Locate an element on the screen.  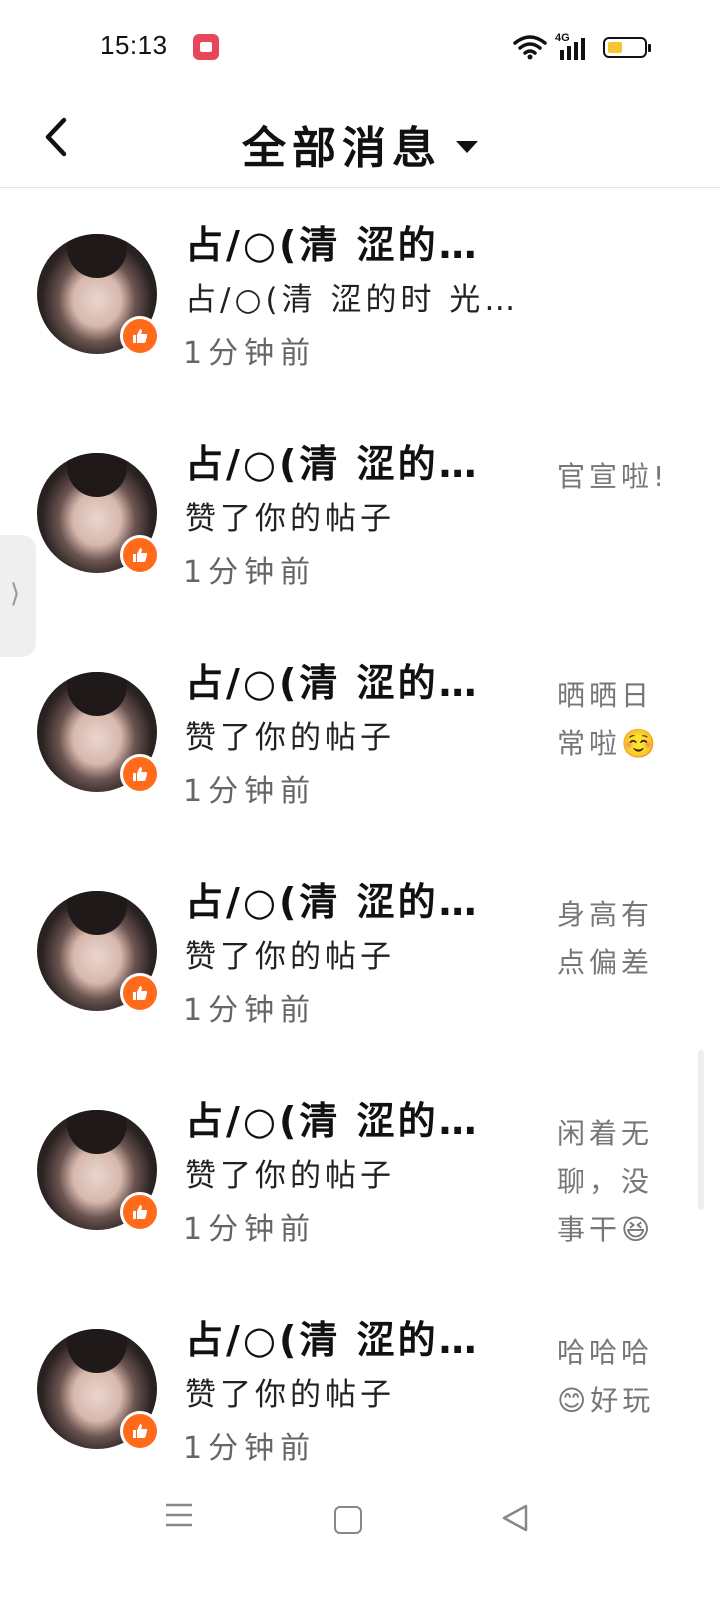
message-item: 占/○(清 涩的… 占/○(清 涩的时 光… 1分钟前 is located at coordinates (360, 297).